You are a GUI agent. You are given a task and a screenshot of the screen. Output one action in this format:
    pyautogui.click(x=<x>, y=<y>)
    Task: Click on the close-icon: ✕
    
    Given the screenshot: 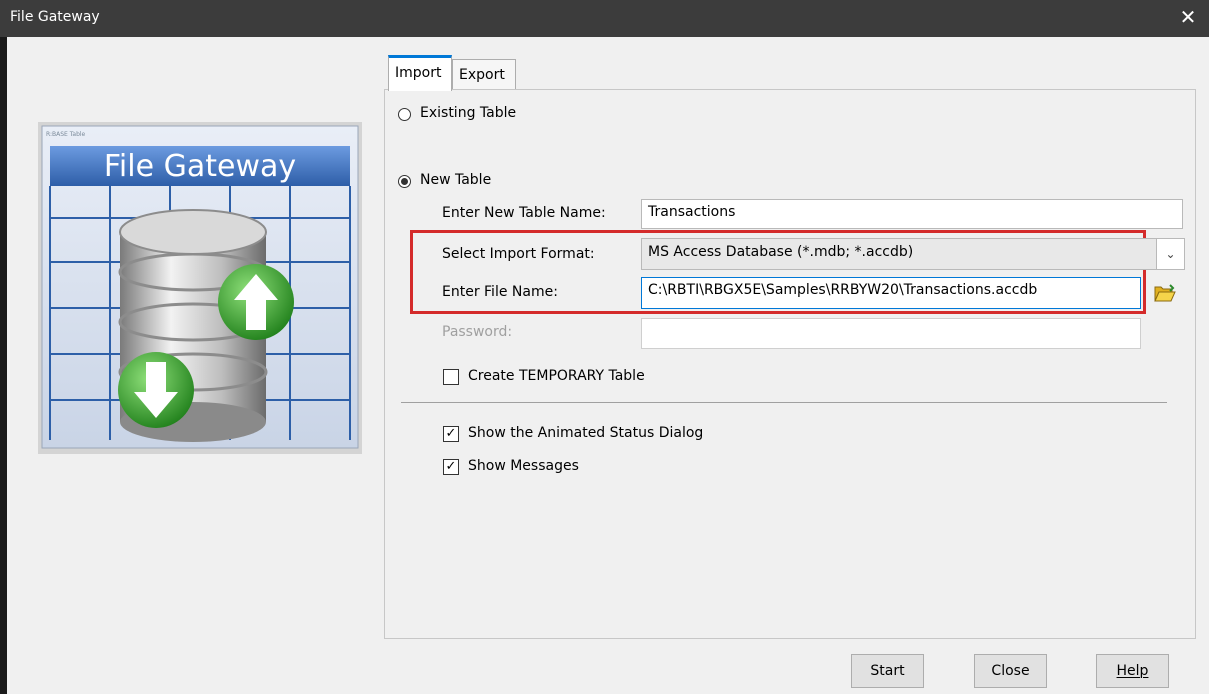 What is the action you would take?
    pyautogui.click(x=1188, y=17)
    